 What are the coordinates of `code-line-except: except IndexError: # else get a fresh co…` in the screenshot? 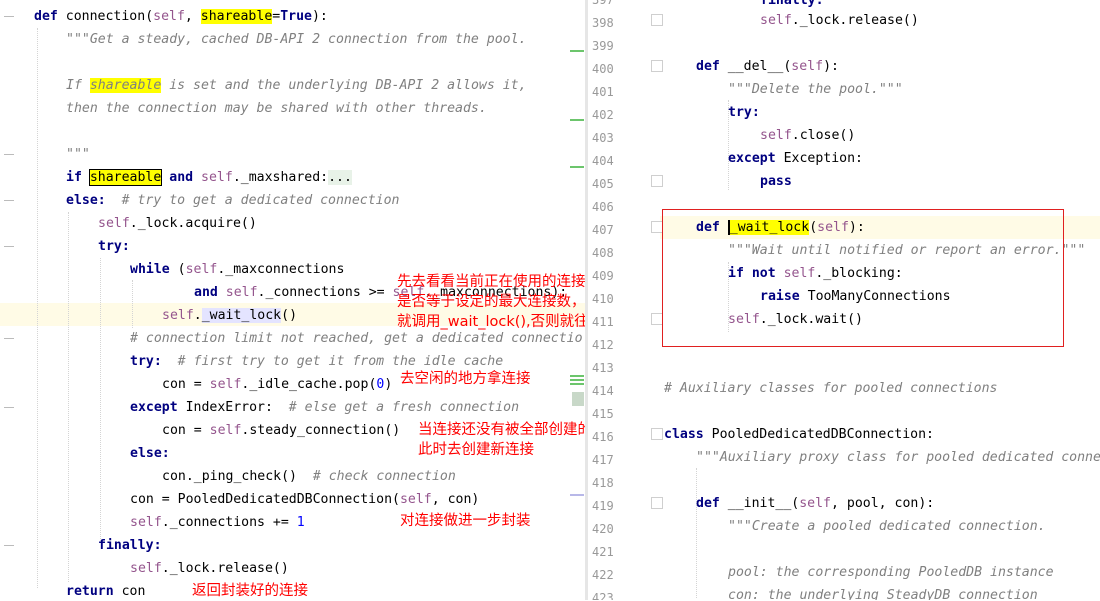 It's located at (324, 407).